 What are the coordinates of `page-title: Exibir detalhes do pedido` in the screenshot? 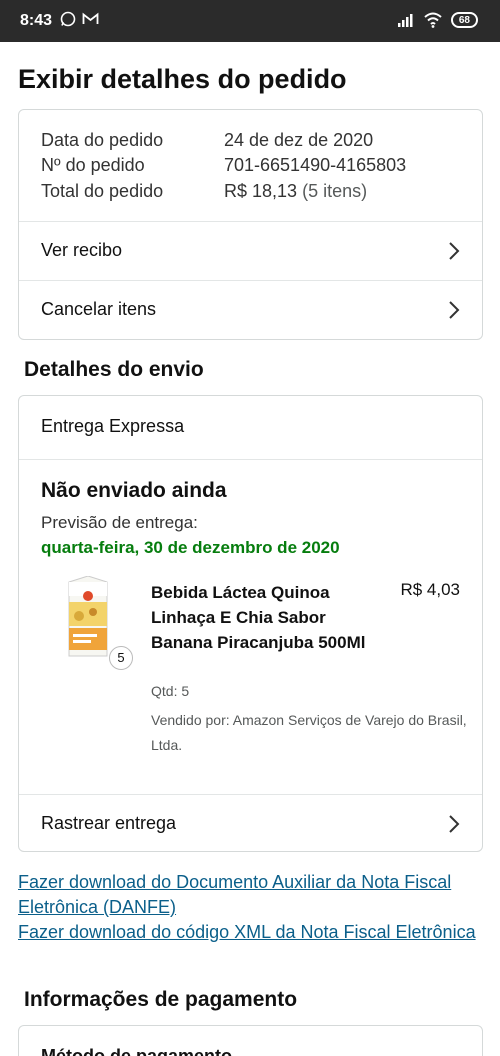 It's located at (182, 79).